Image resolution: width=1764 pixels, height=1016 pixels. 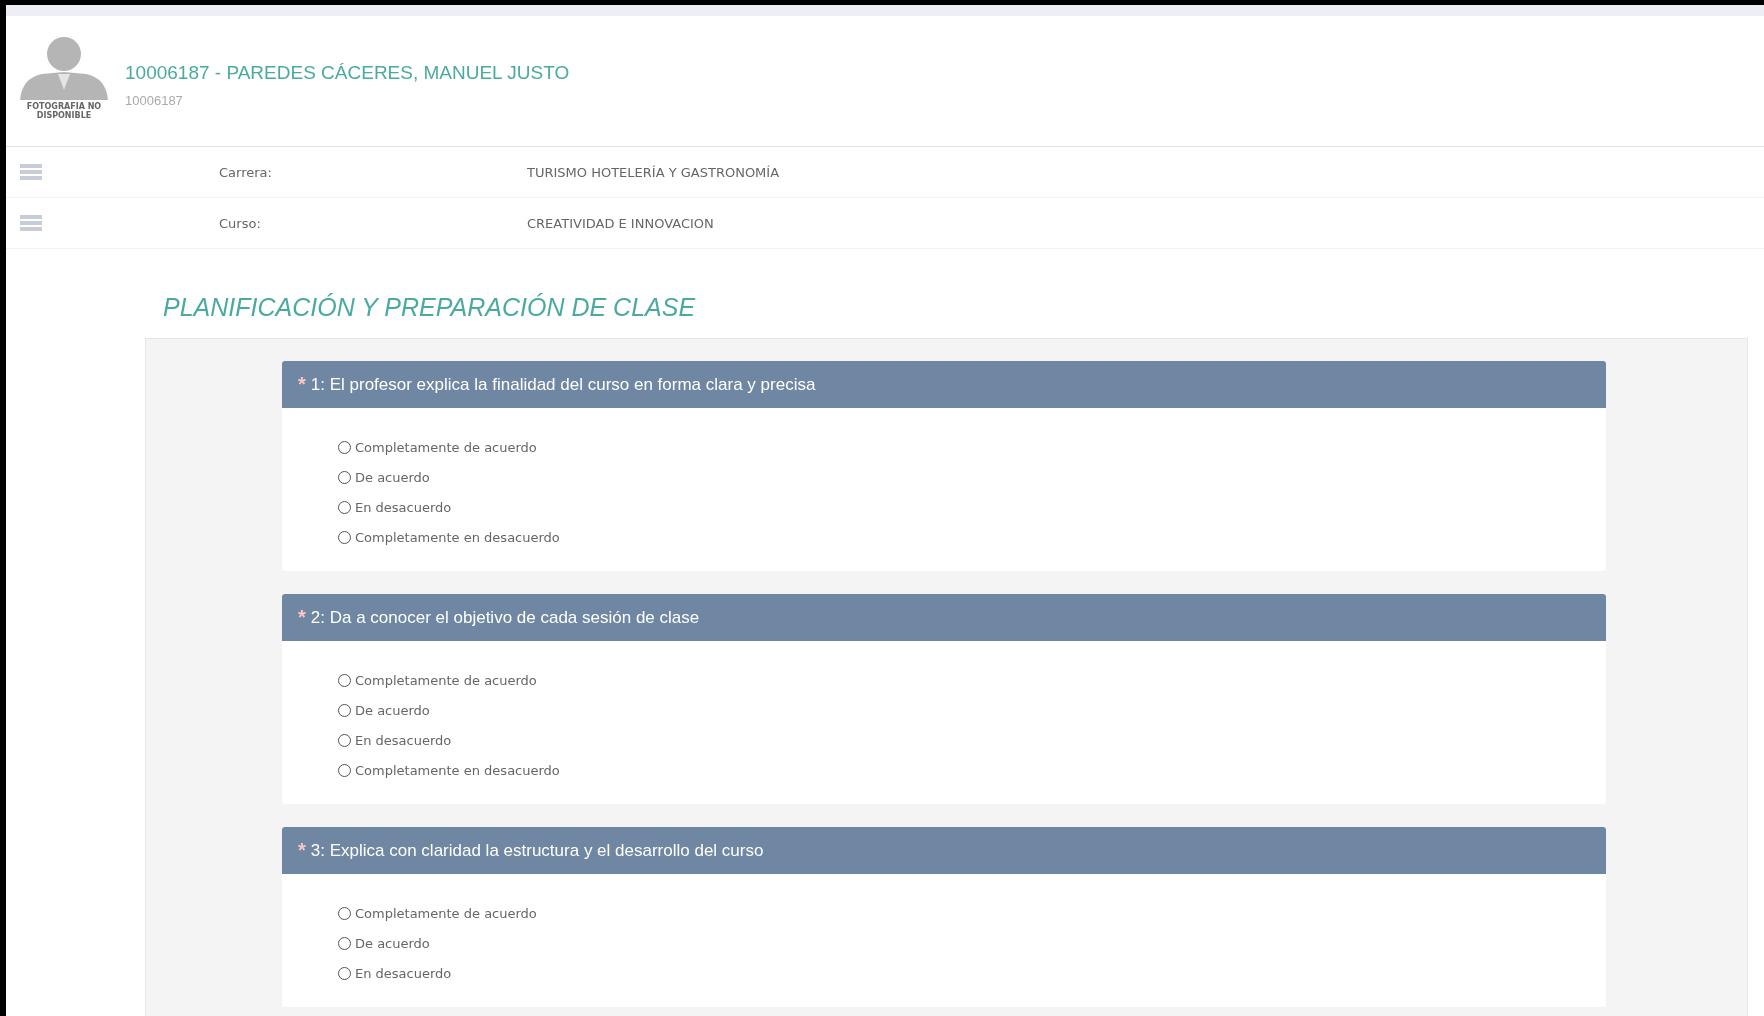 I want to click on field-label: Curso:, so click(x=240, y=223).